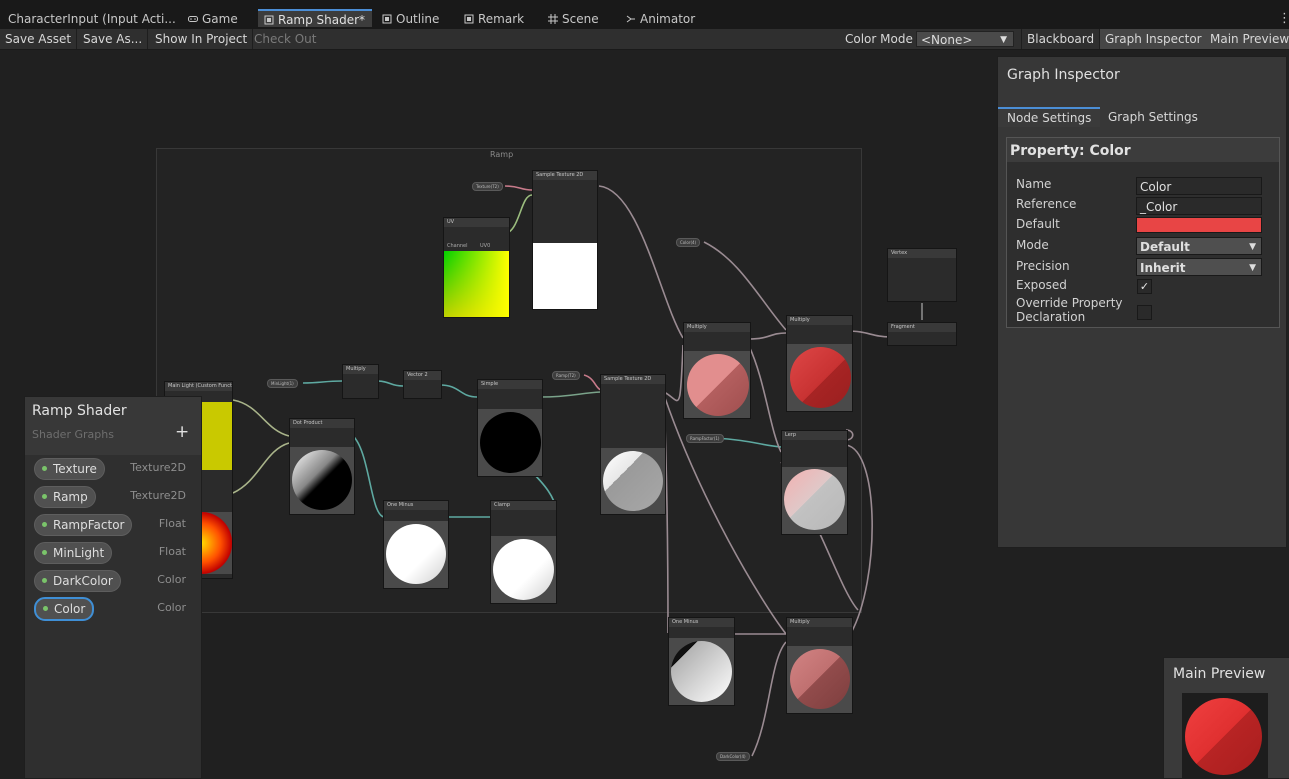  I want to click on property-header: Property: Color, so click(1143, 150).